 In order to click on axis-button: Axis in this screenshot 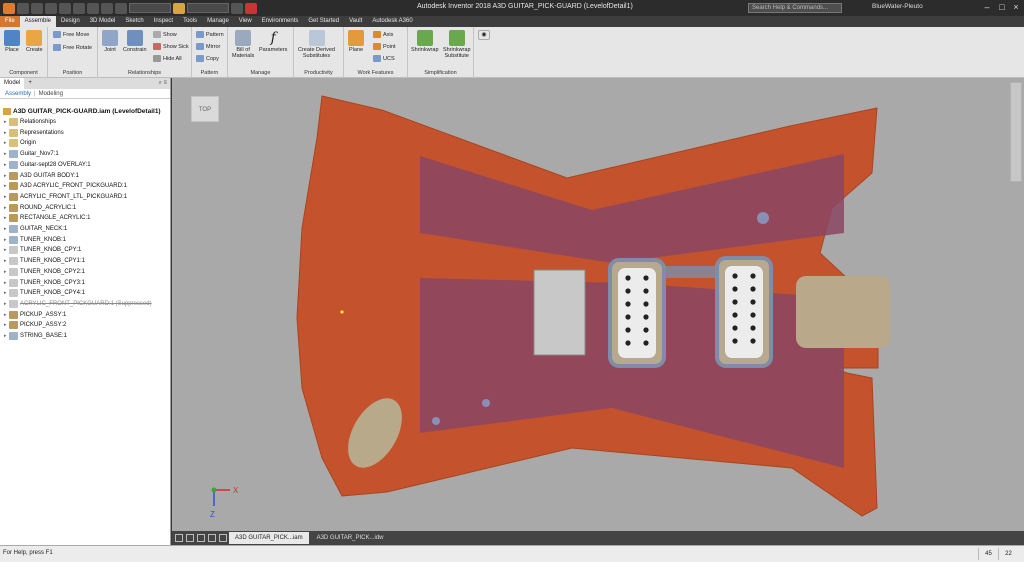, I will do `click(383, 34)`.